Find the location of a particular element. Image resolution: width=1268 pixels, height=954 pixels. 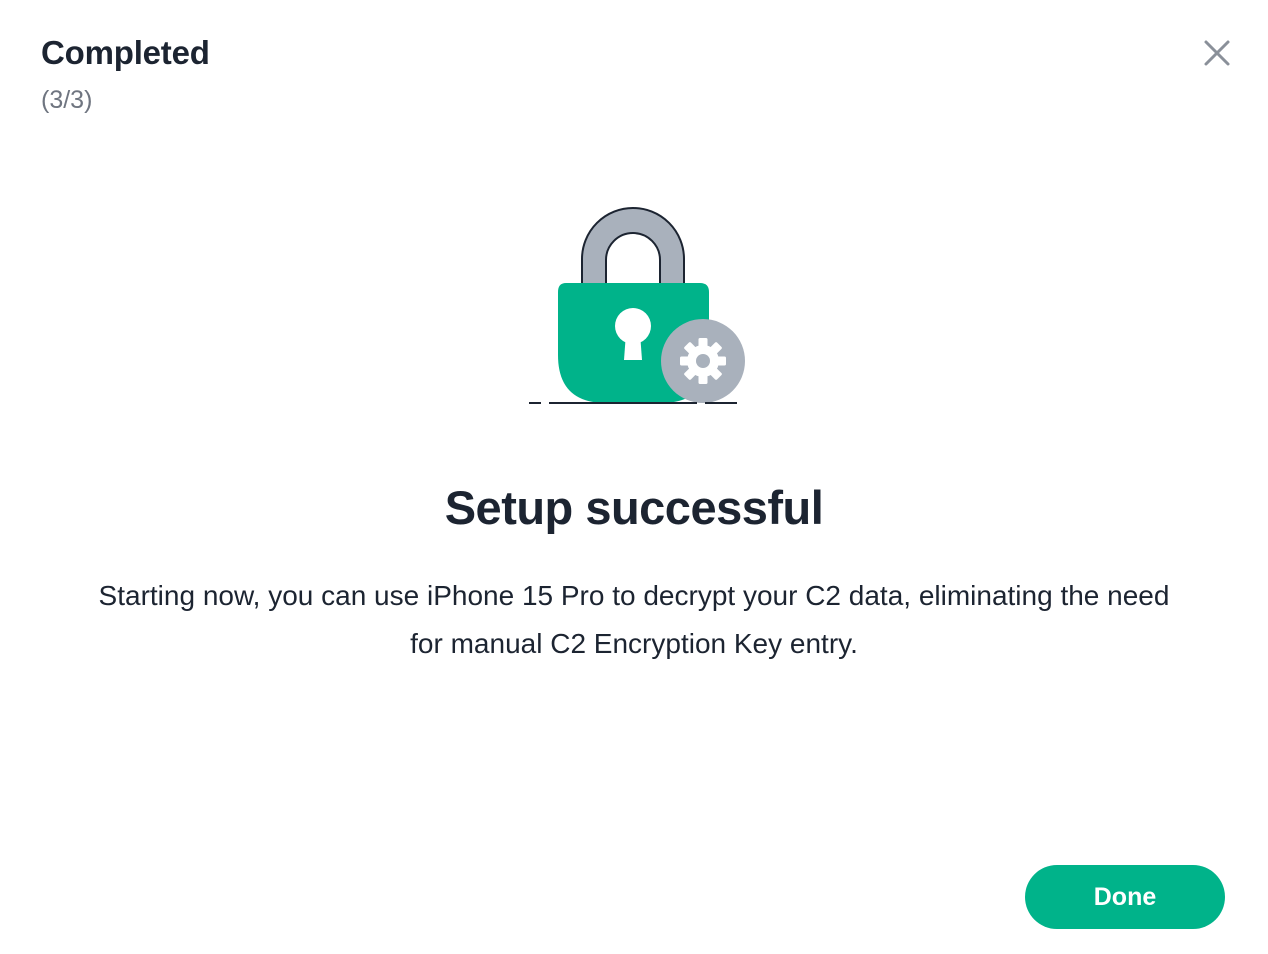

close-icon is located at coordinates (1217, 53).